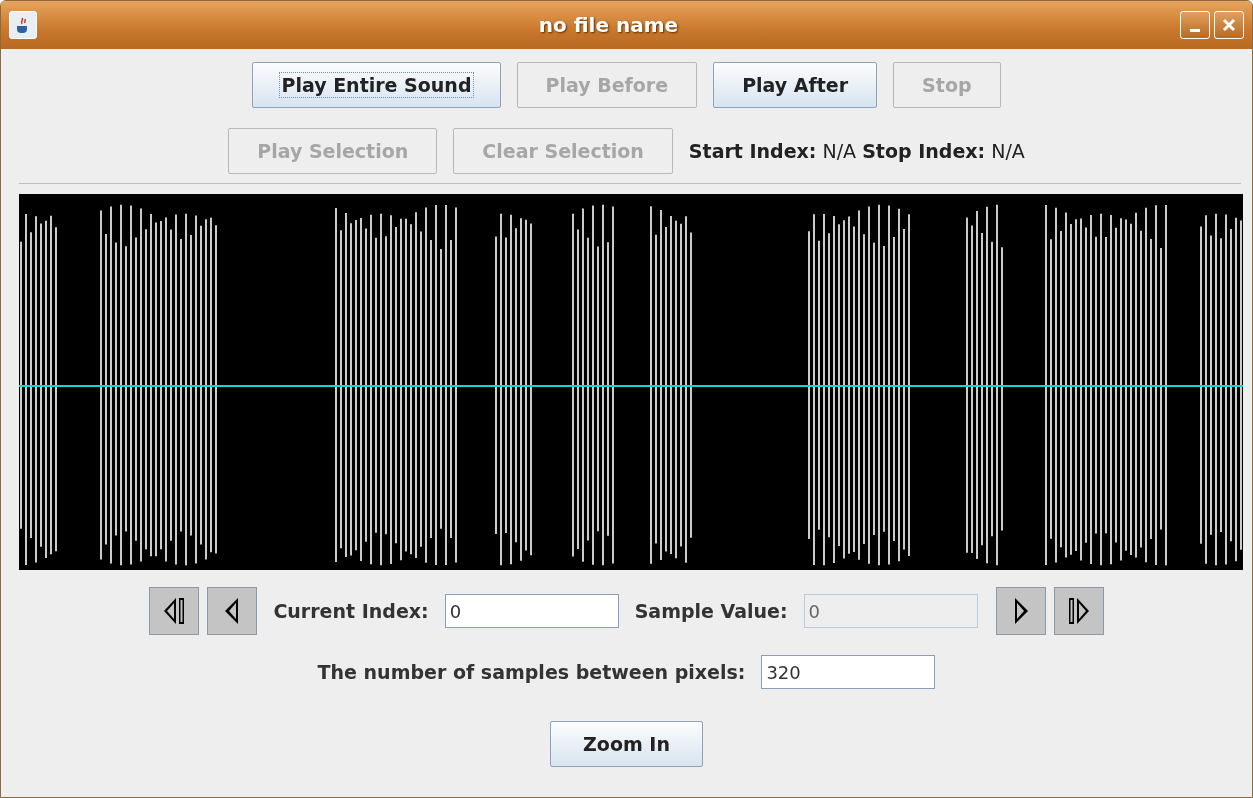 The height and width of the screenshot is (798, 1253). Describe the element at coordinates (608, 25) in the screenshot. I see `window-title: no file name` at that location.